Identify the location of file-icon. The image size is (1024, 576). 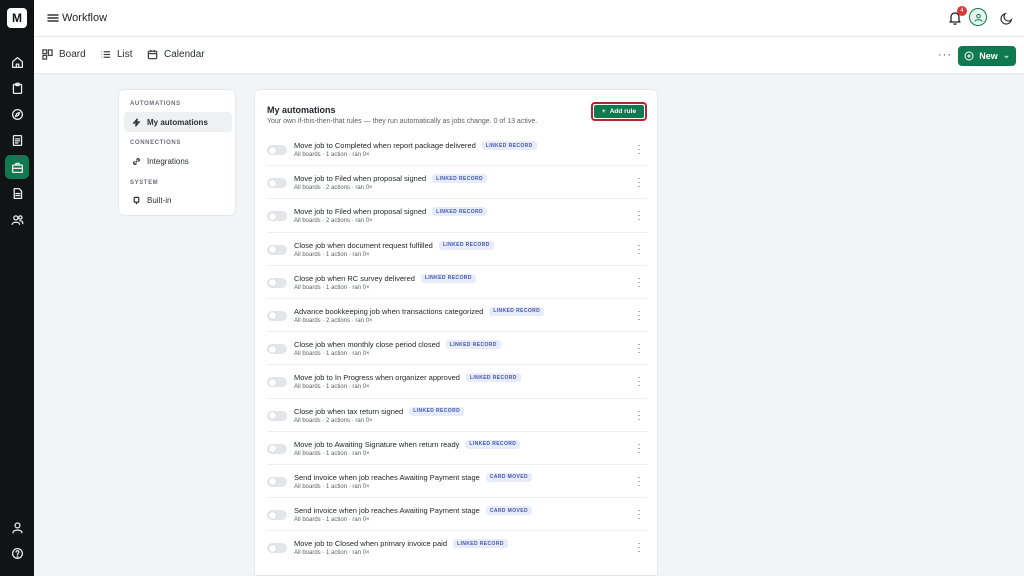
(17, 193).